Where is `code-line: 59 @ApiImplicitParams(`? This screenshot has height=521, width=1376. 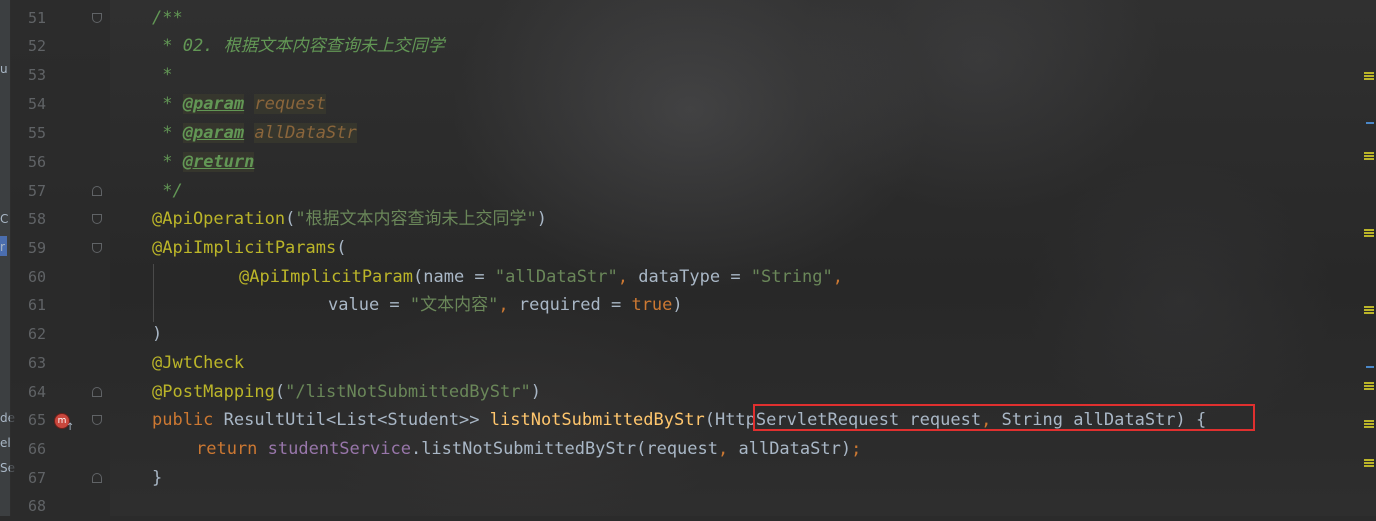
code-line: 59 @ApiImplicitParams( is located at coordinates (680, 248).